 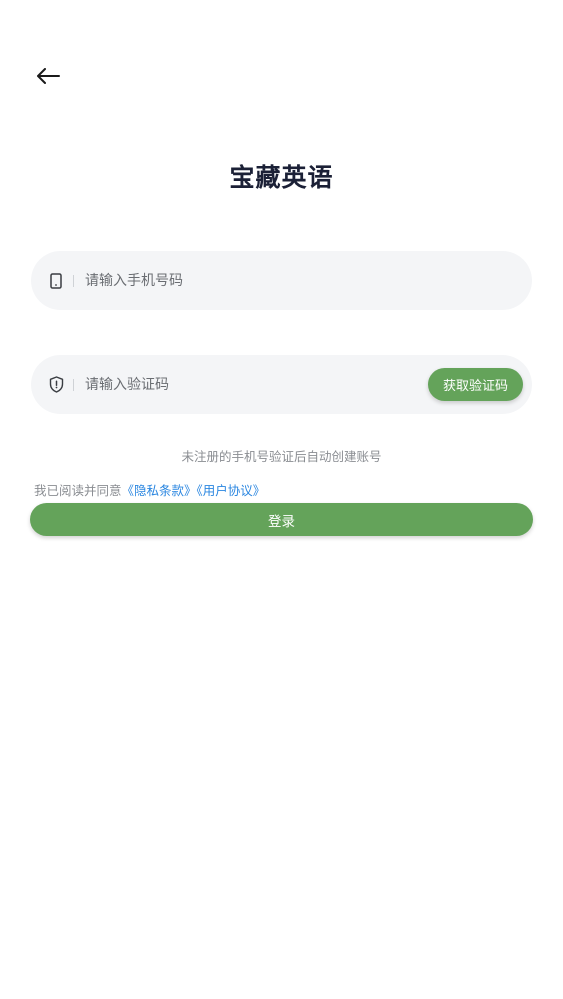 What do you see at coordinates (475, 384) in the screenshot?
I see `get-code-button: 获取验证码` at bounding box center [475, 384].